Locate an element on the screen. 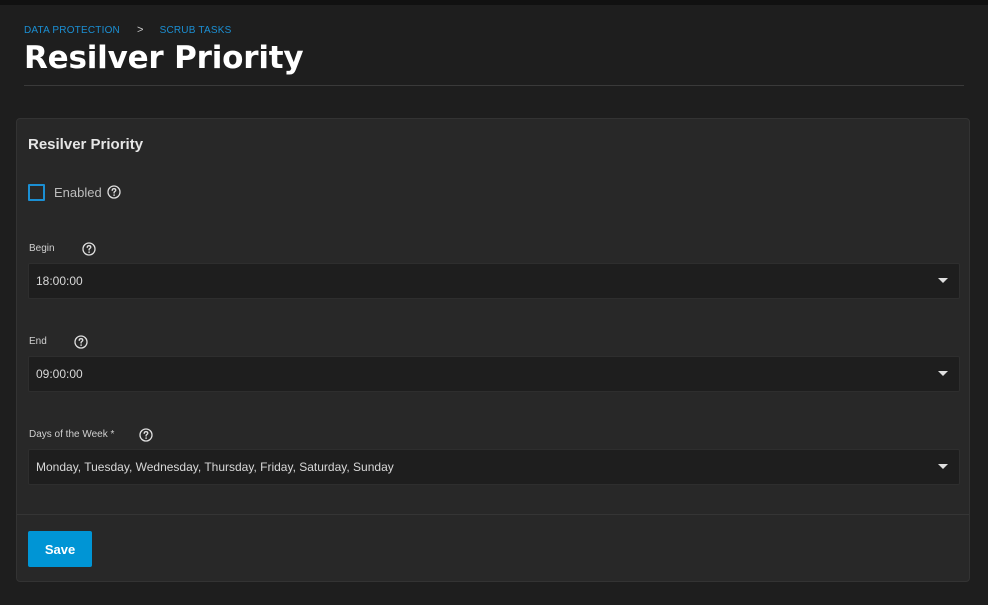 Image resolution: width=988 pixels, height=605 pixels. end-select: 09:00:00 is located at coordinates (494, 374).